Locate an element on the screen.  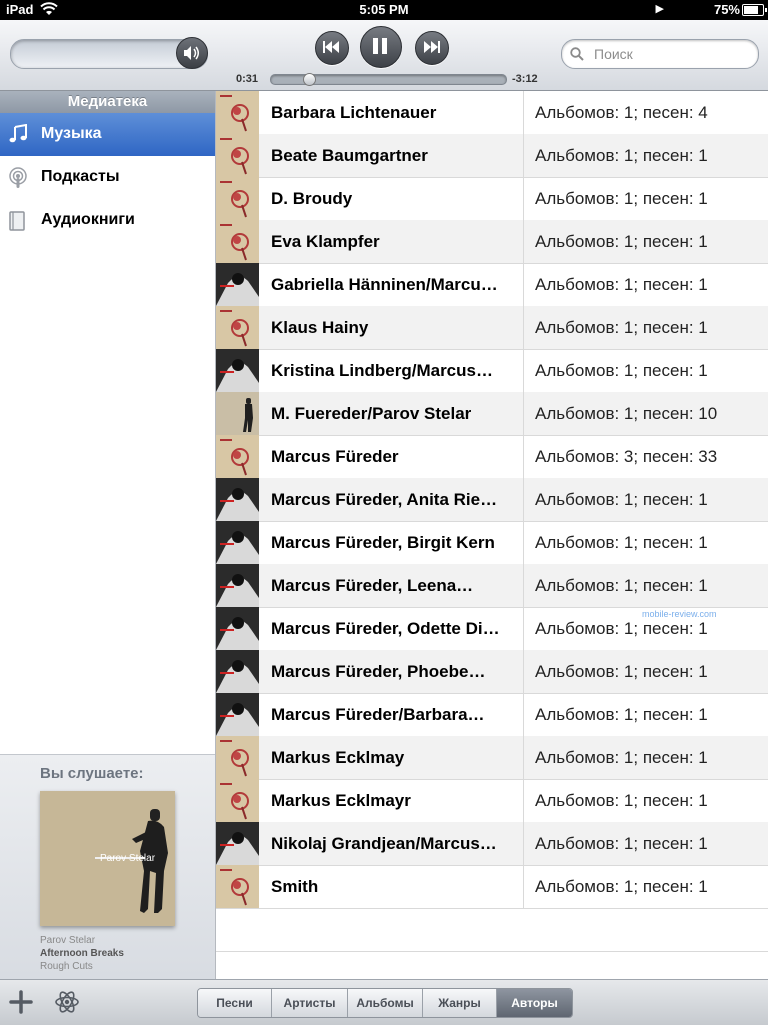
remaining-time: -3:12 is located at coordinates (525, 79).